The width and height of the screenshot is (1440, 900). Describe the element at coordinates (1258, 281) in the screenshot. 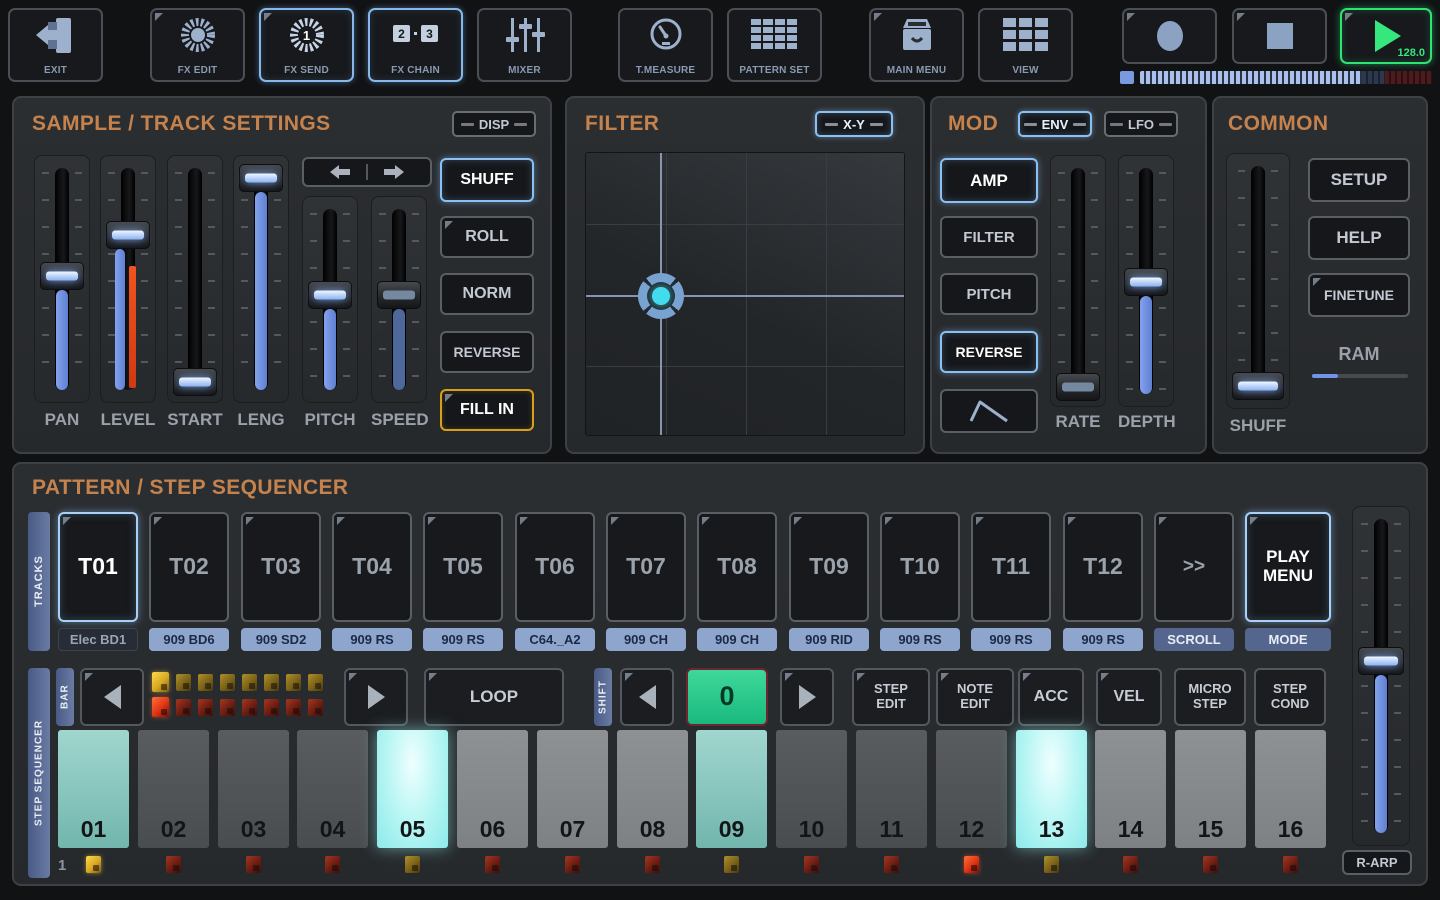

I see `common-shuff-slider` at that location.